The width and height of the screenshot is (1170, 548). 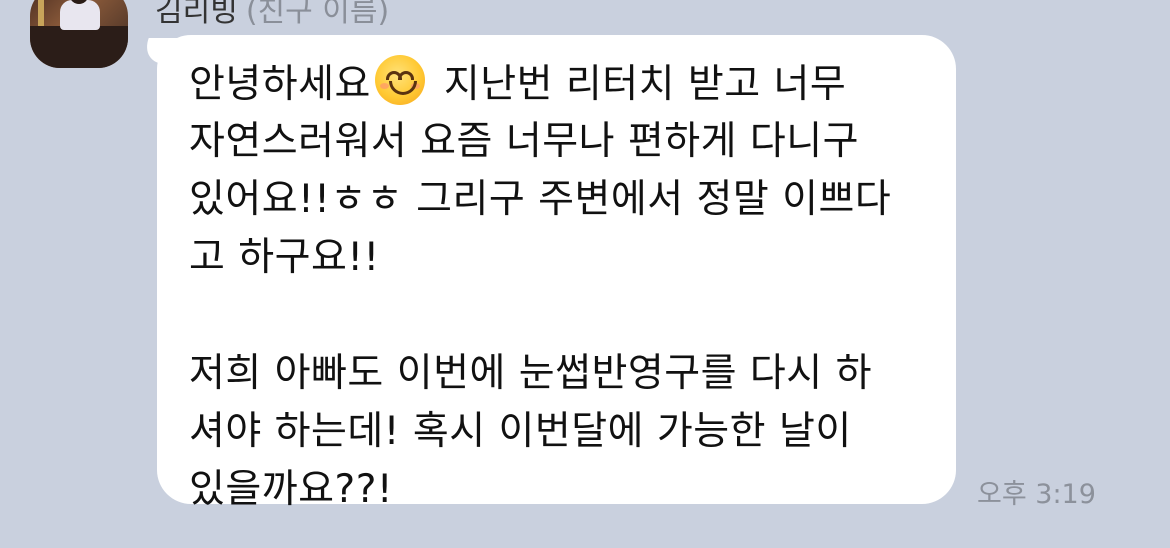 What do you see at coordinates (317, 14) in the screenshot?
I see `sender-subtitle: (친구 이름)` at bounding box center [317, 14].